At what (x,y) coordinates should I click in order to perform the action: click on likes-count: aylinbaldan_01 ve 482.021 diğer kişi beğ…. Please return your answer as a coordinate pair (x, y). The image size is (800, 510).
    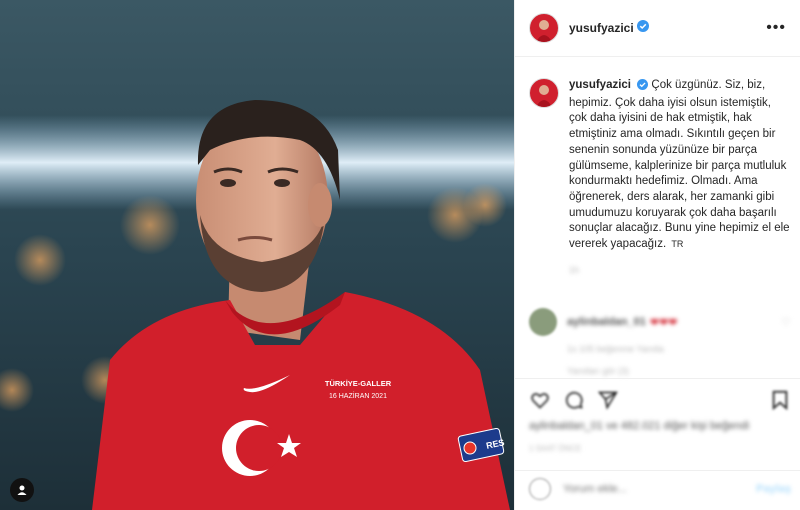
    Looking at the image, I should click on (660, 426).